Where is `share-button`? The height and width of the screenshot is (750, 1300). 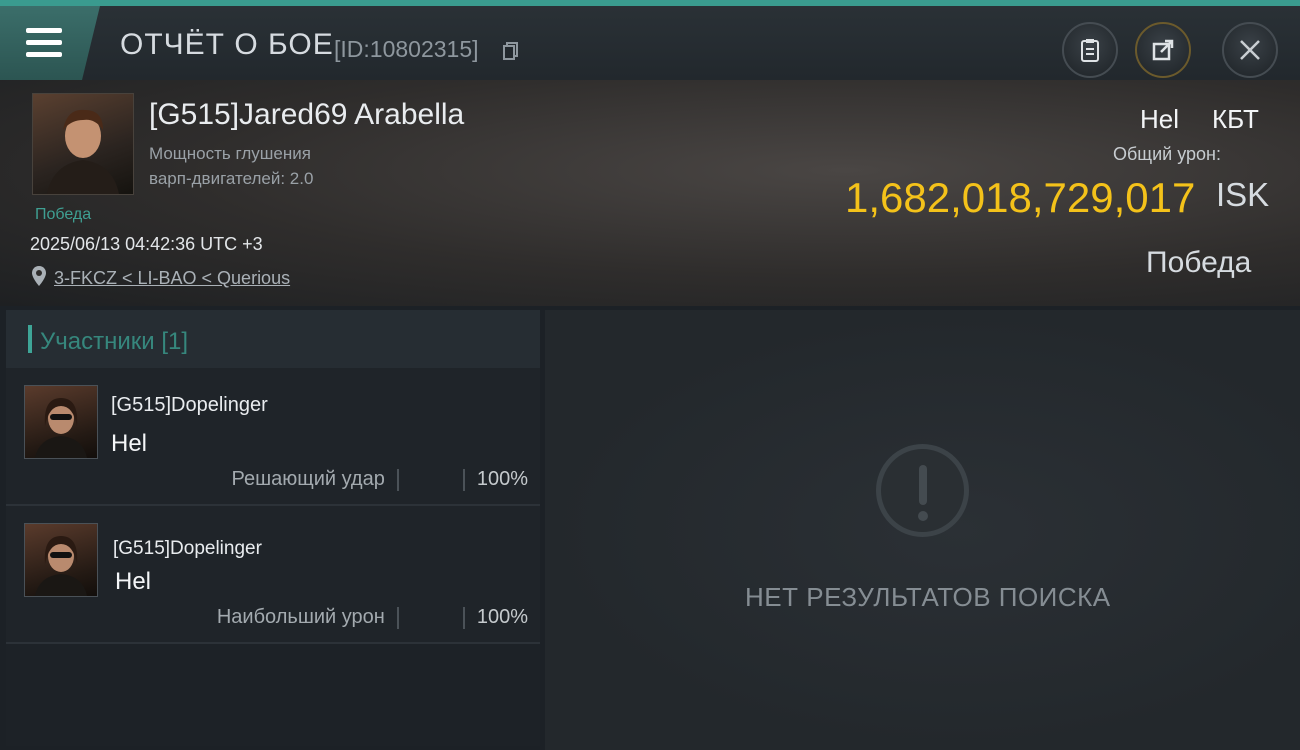
share-button is located at coordinates (1163, 50).